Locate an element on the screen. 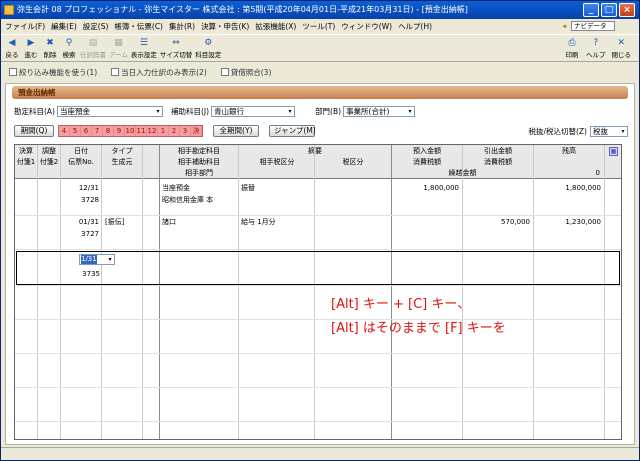 Image resolution: width=640 pixels, height=461 pixels. today-only-checkbox: 当日入力仕訳のみ表示(2) is located at coordinates (159, 72).